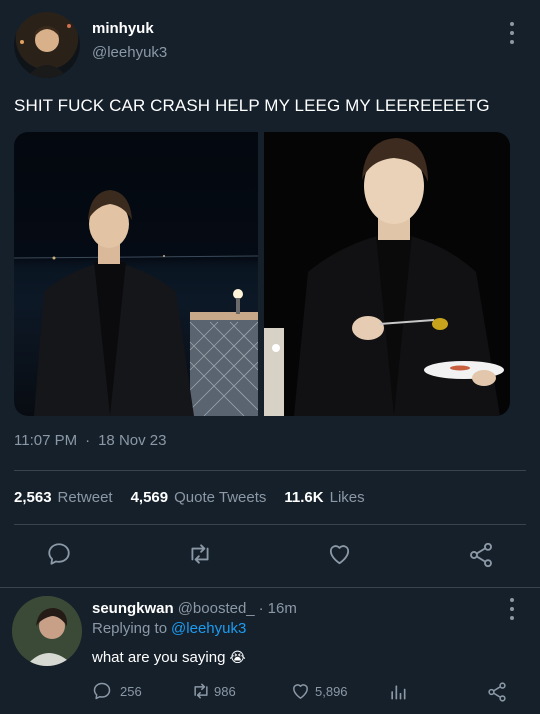 This screenshot has width=540, height=714. What do you see at coordinates (117, 691) in the screenshot?
I see `reply-reply-button: 256` at bounding box center [117, 691].